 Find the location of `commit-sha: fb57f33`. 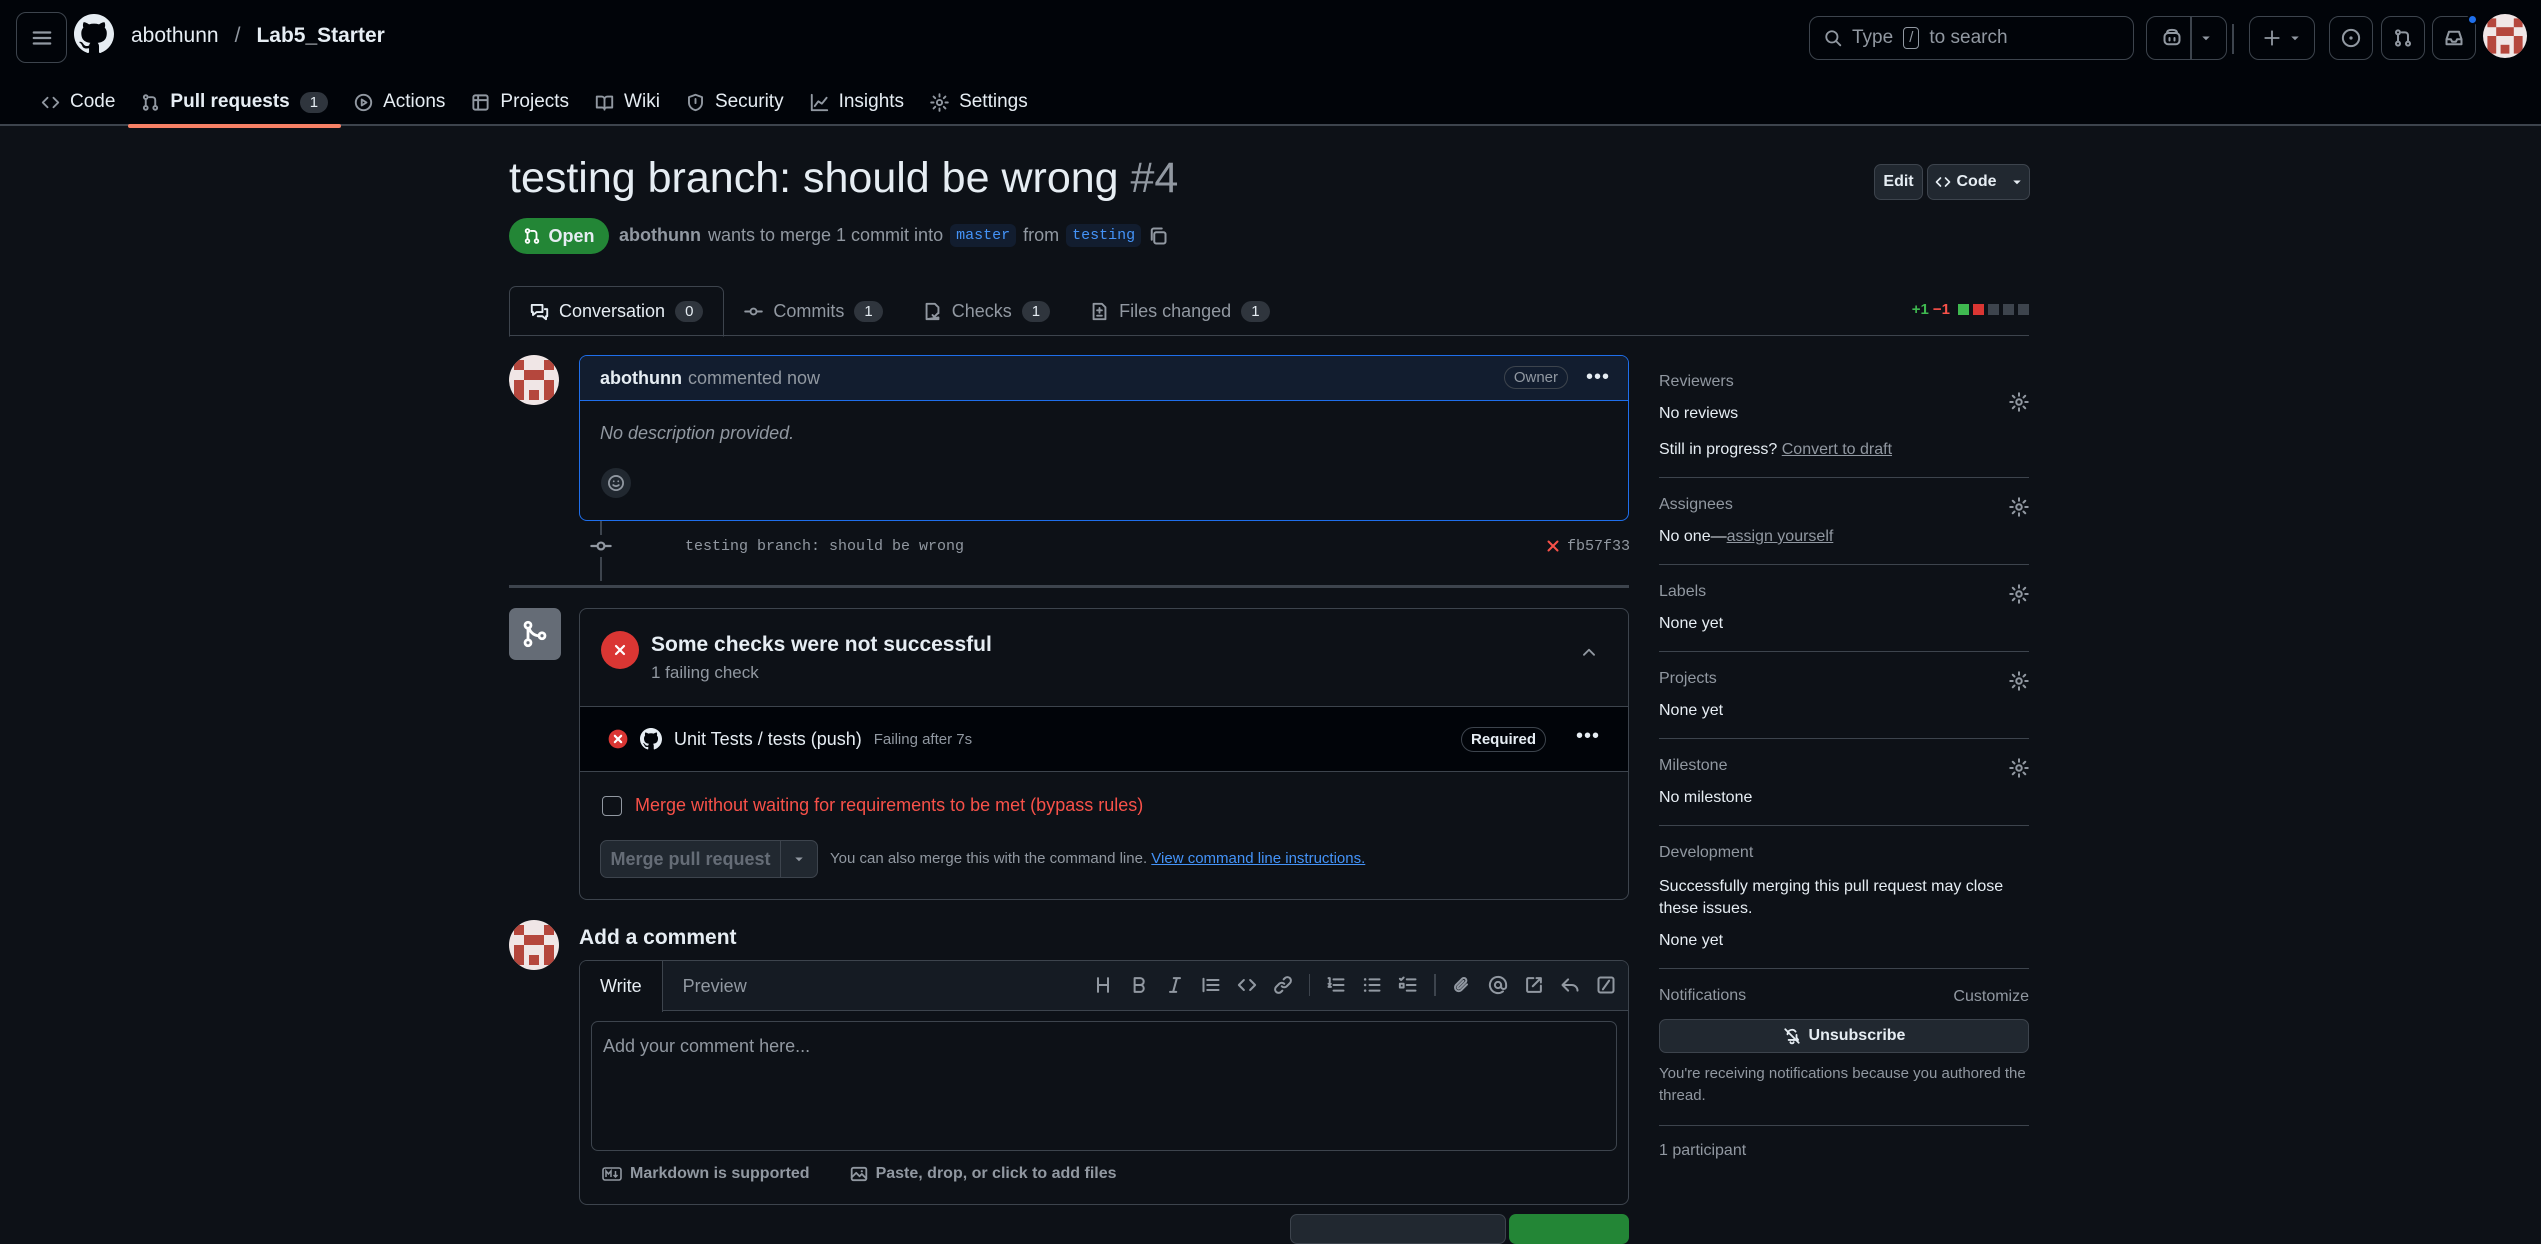

commit-sha: fb57f33 is located at coordinates (1587, 546).